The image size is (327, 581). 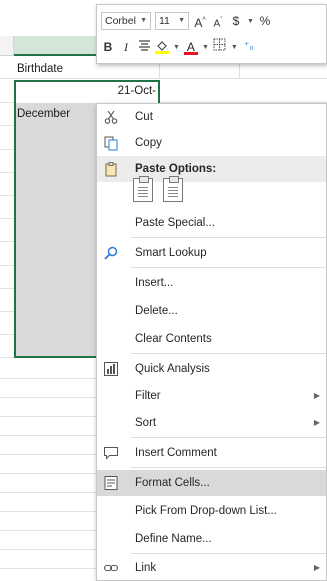 I want to click on mini-toolbar: Corbel ▼ 11 ▼ A^ Aˇ $ ▼ % B I ▼ A ▼ ▼ ⁺₀, so click(x=211, y=34).